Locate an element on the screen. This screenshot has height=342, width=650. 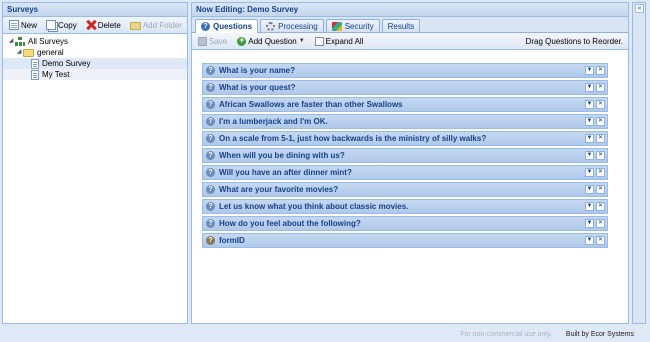
new-document-icon is located at coordinates (14, 25).